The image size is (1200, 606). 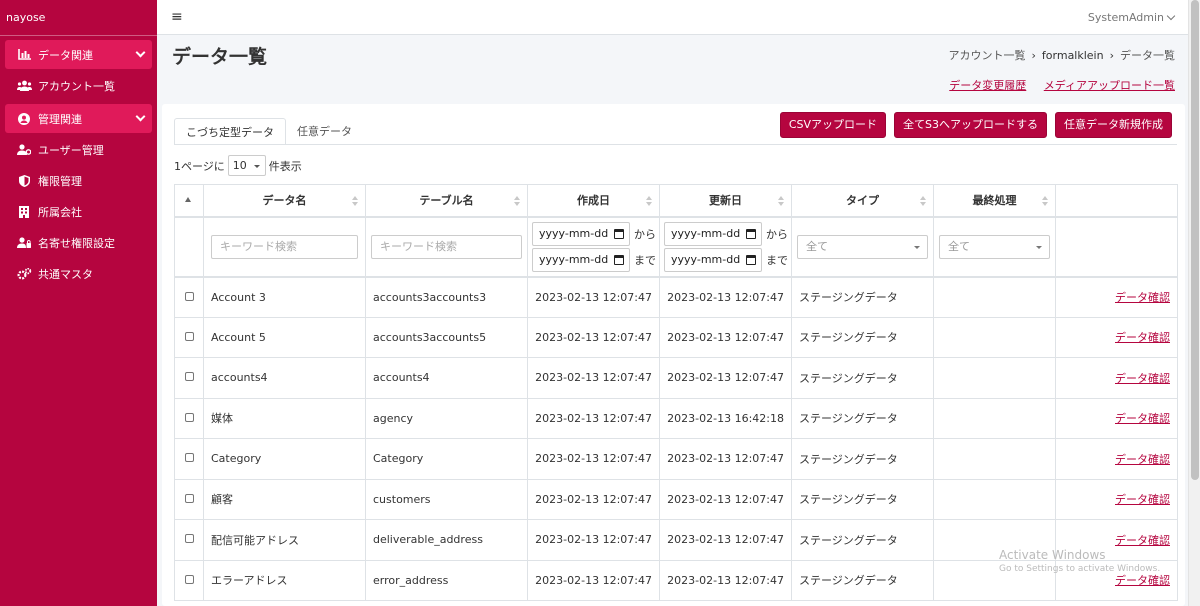 I want to click on upload-all-s3-button: 全てS3へアップロードする, so click(x=970, y=125).